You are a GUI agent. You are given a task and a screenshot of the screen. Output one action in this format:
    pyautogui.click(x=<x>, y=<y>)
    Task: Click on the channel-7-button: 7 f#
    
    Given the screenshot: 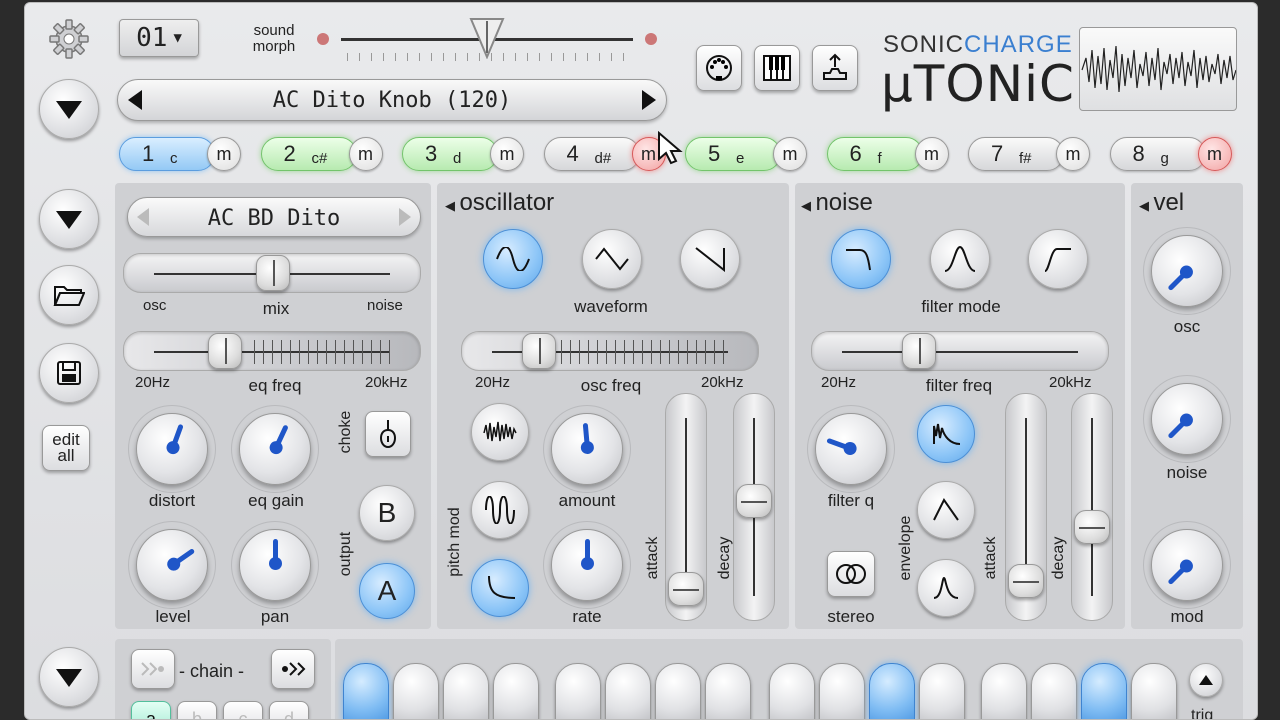 What is the action you would take?
    pyautogui.click(x=1016, y=154)
    